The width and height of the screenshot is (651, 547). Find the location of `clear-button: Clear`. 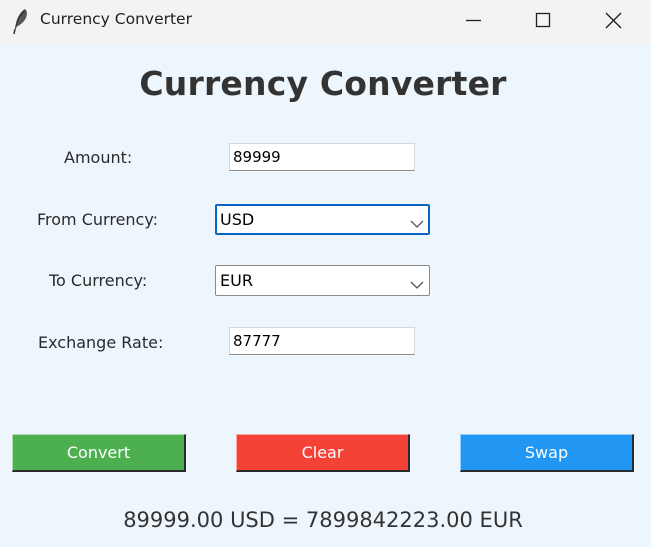

clear-button: Clear is located at coordinates (323, 453).